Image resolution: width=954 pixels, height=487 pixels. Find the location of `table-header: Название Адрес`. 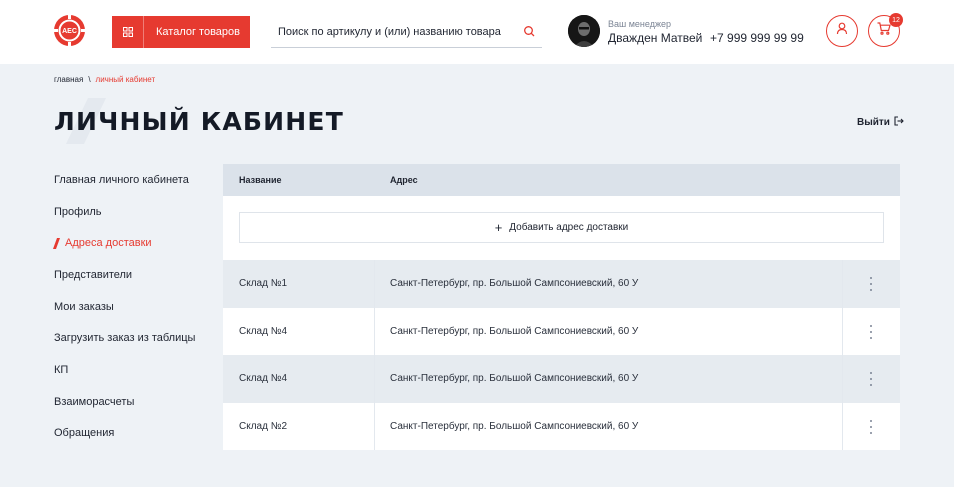

table-header: Название Адрес is located at coordinates (561, 180).